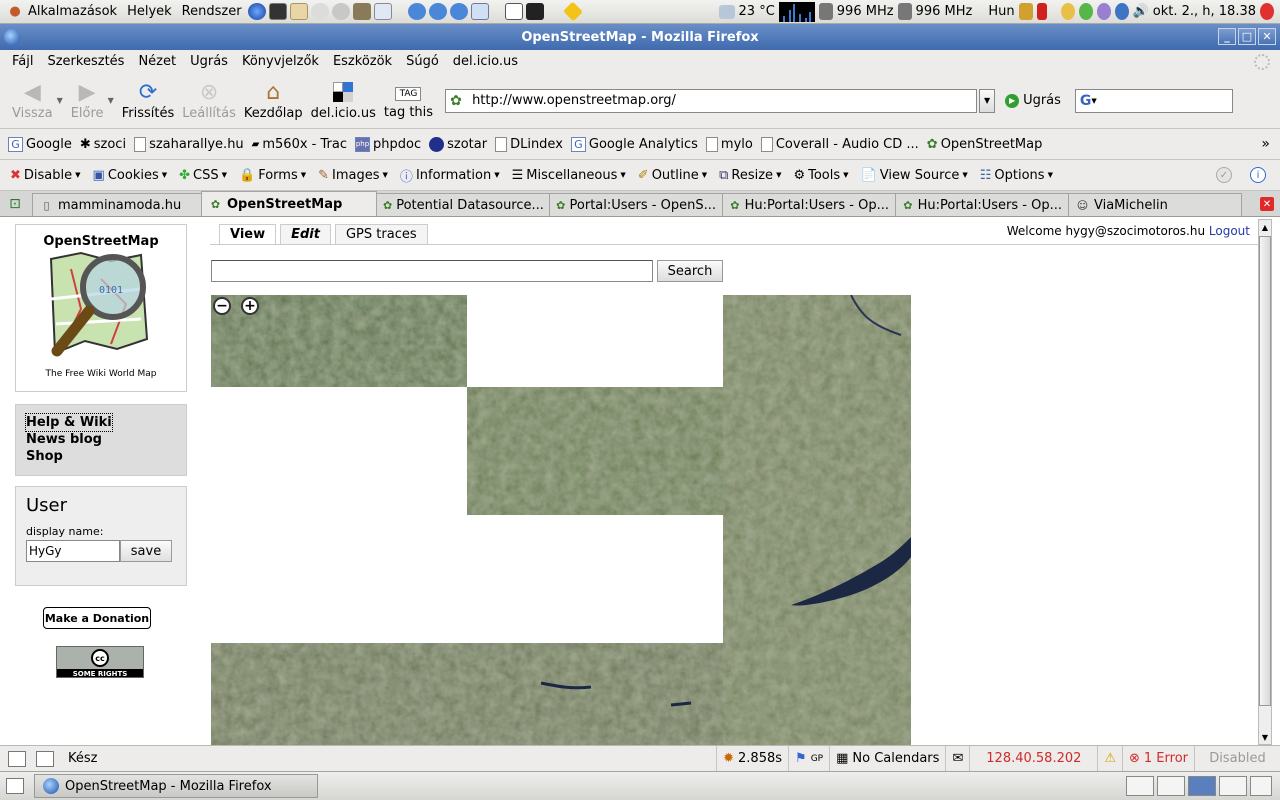 Image resolution: width=1280 pixels, height=800 pixels. I want to click on ubuntu-logo-icon: ●, so click(15, 12).